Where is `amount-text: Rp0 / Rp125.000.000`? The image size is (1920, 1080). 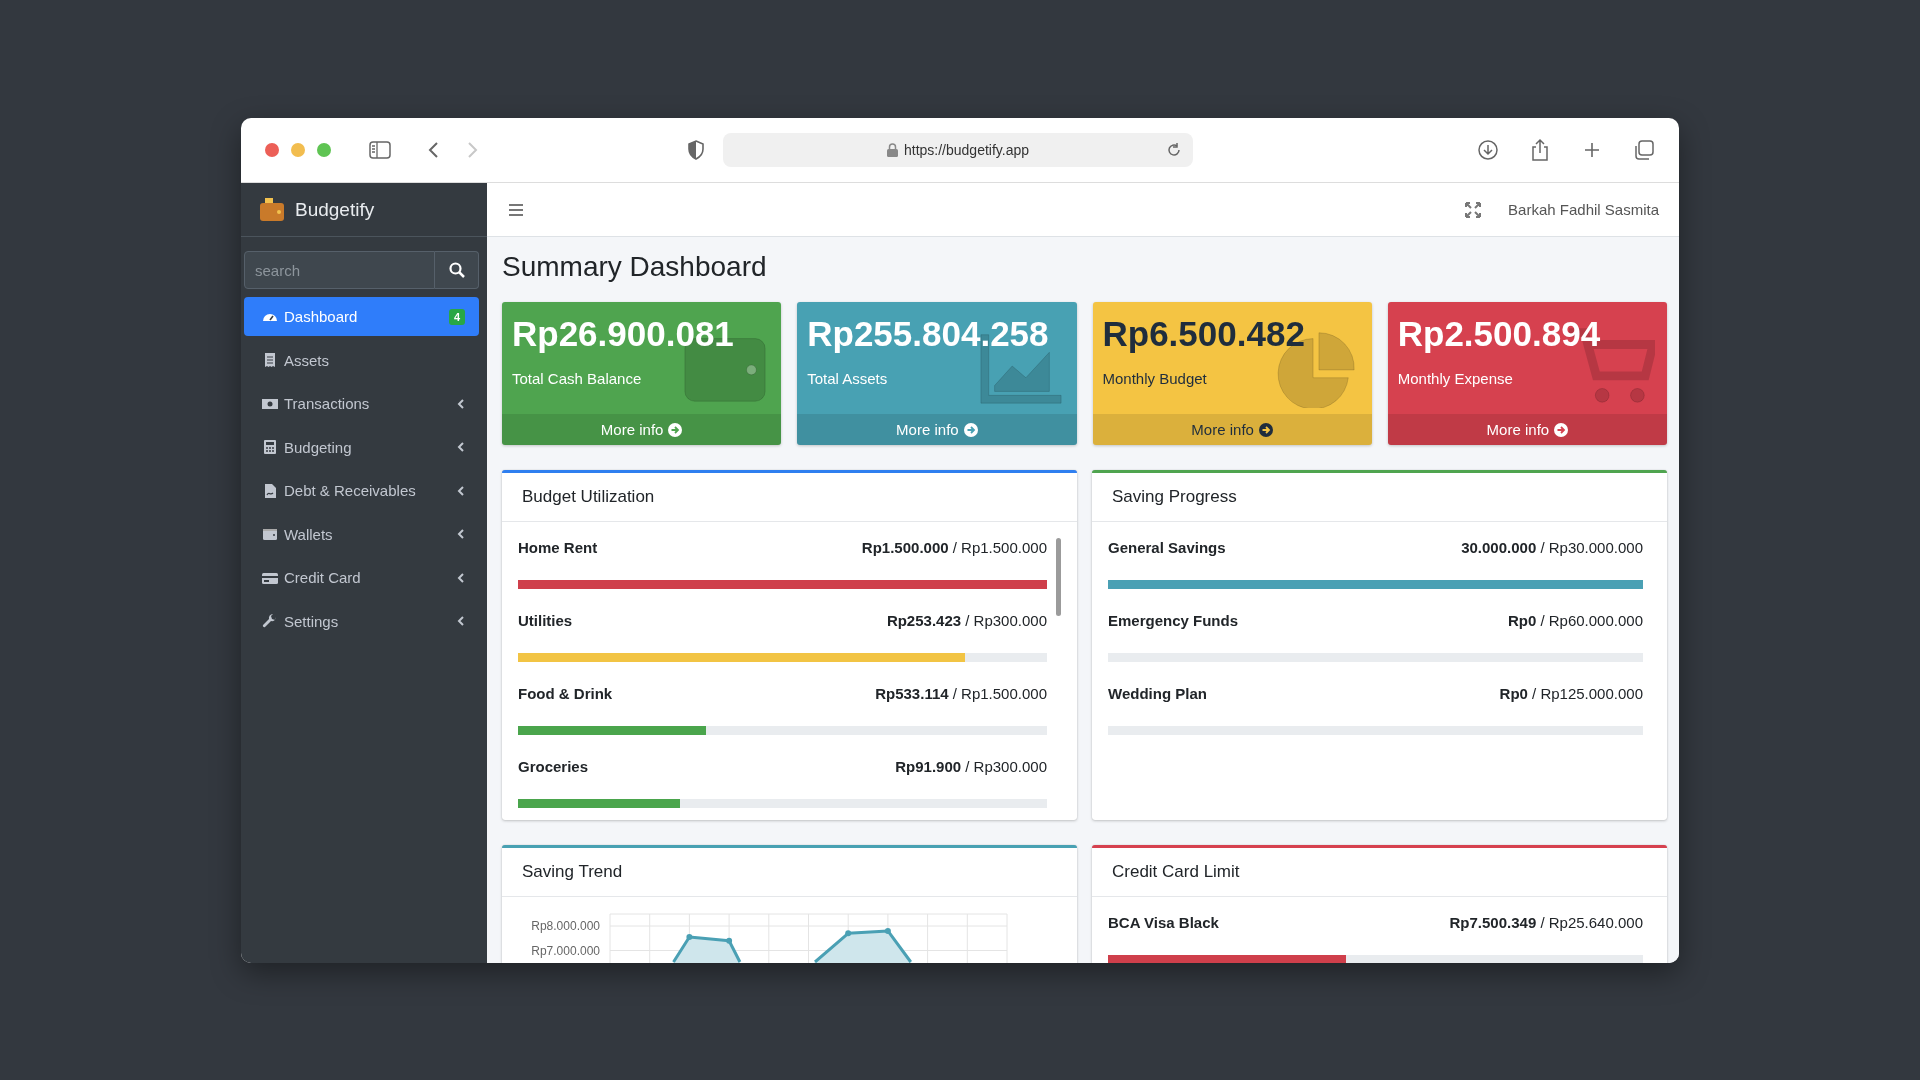
amount-text: Rp0 / Rp125.000.000 is located at coordinates (1571, 693).